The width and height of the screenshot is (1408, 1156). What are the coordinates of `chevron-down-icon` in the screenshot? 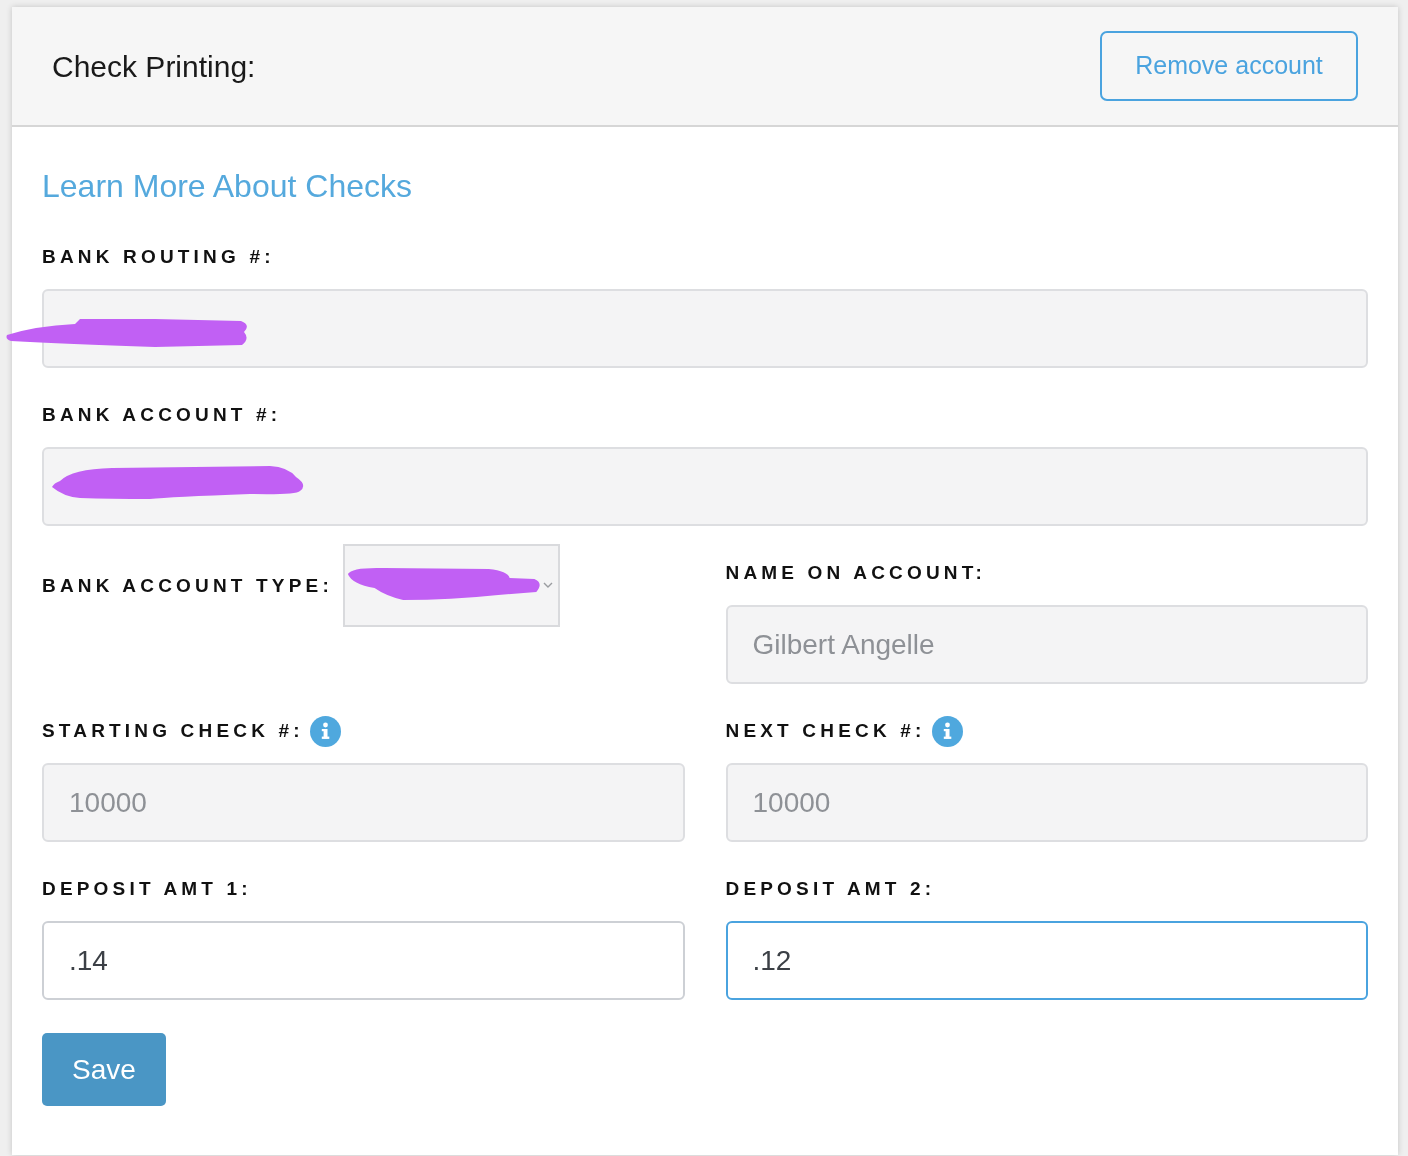 It's located at (547, 585).